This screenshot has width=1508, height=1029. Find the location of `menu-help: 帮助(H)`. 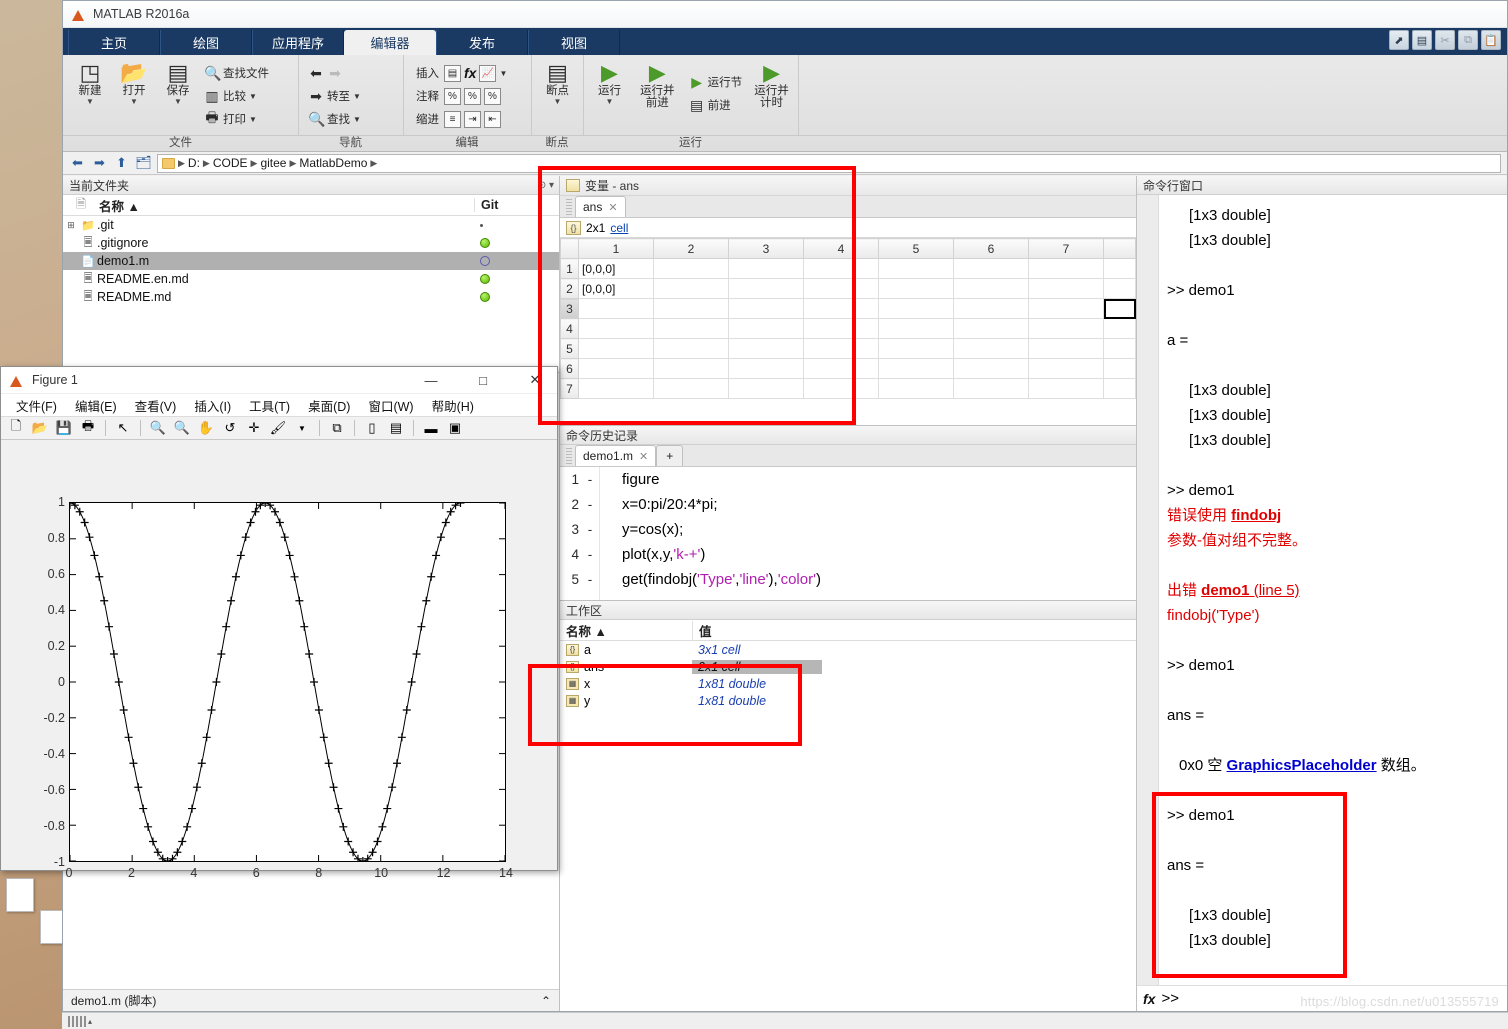

menu-help: 帮助(H) is located at coordinates (453, 405).